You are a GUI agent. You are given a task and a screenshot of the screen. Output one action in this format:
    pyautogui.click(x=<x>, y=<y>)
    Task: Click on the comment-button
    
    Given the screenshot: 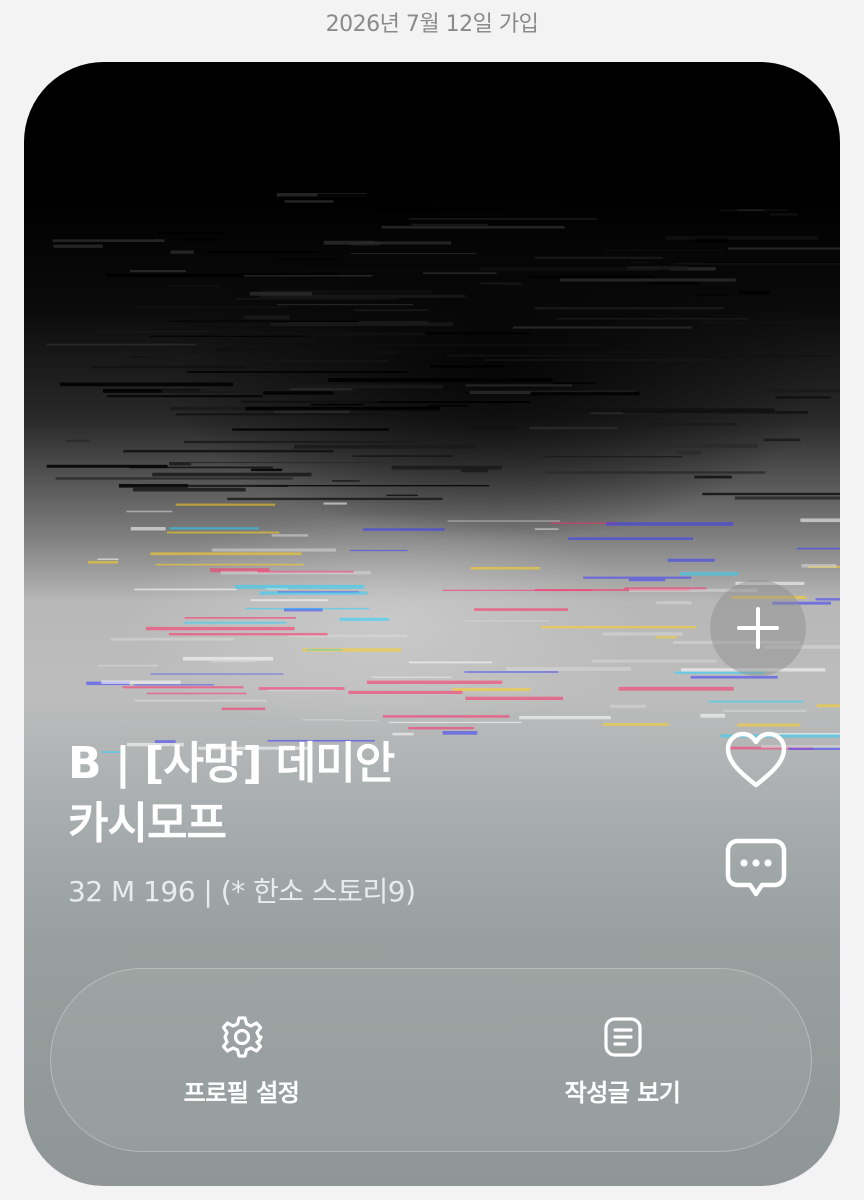 What is the action you would take?
    pyautogui.click(x=756, y=868)
    